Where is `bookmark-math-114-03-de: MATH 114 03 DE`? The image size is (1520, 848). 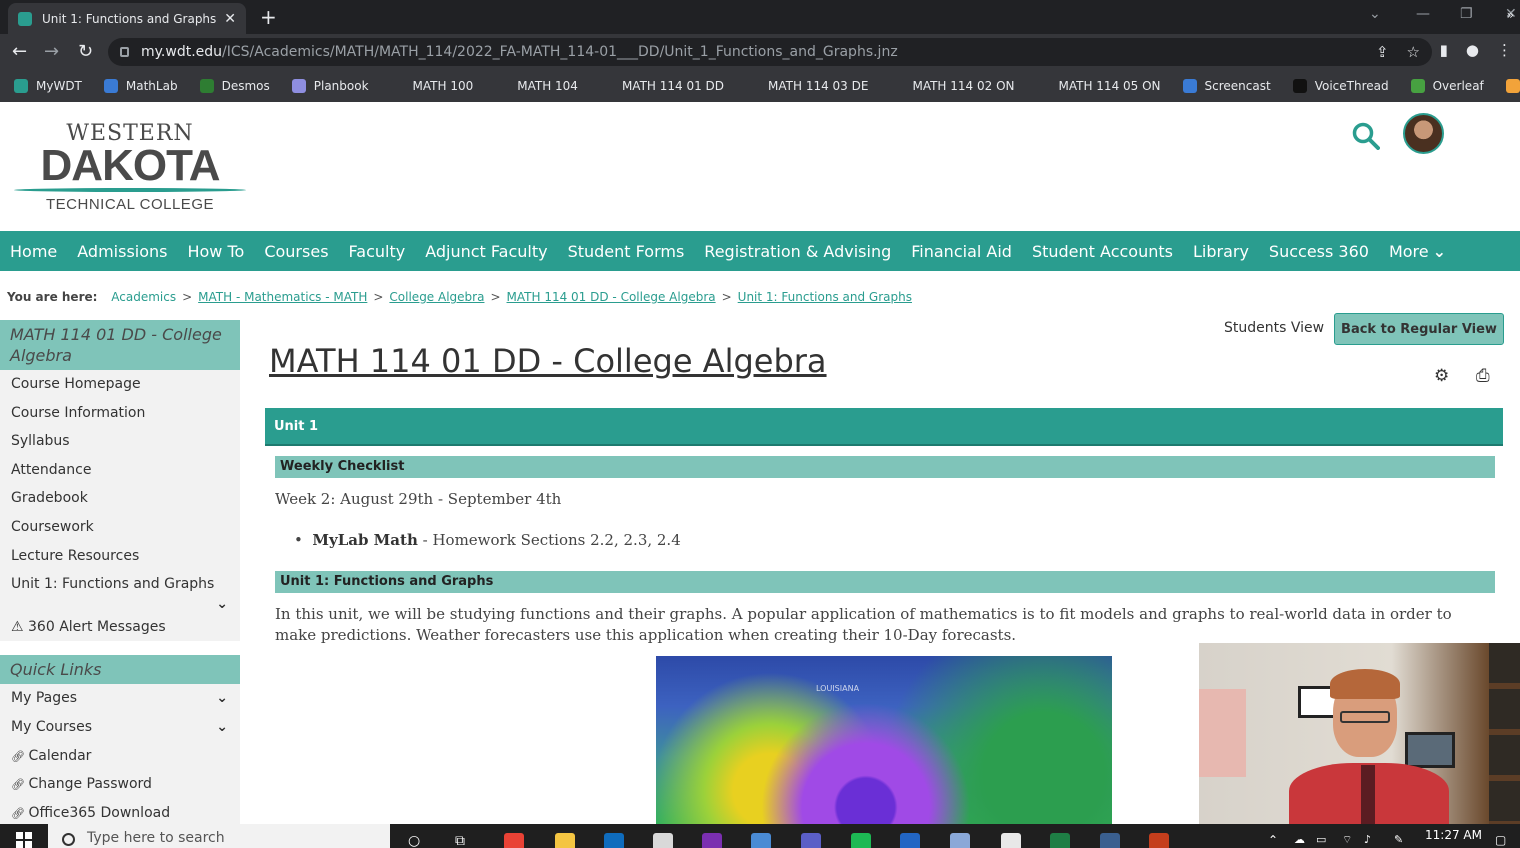
bookmark-math-114-03-de: MATH 114 03 DE is located at coordinates (807, 86).